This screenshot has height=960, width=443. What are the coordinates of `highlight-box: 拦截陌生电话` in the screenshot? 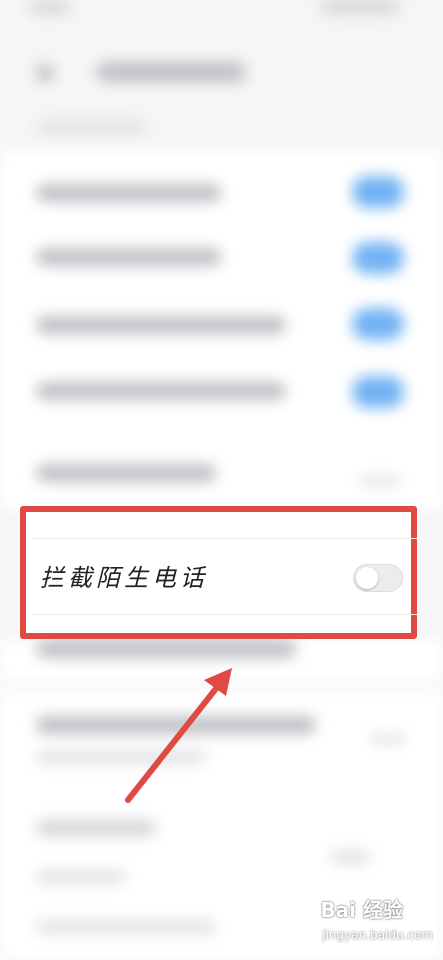 It's located at (218, 572).